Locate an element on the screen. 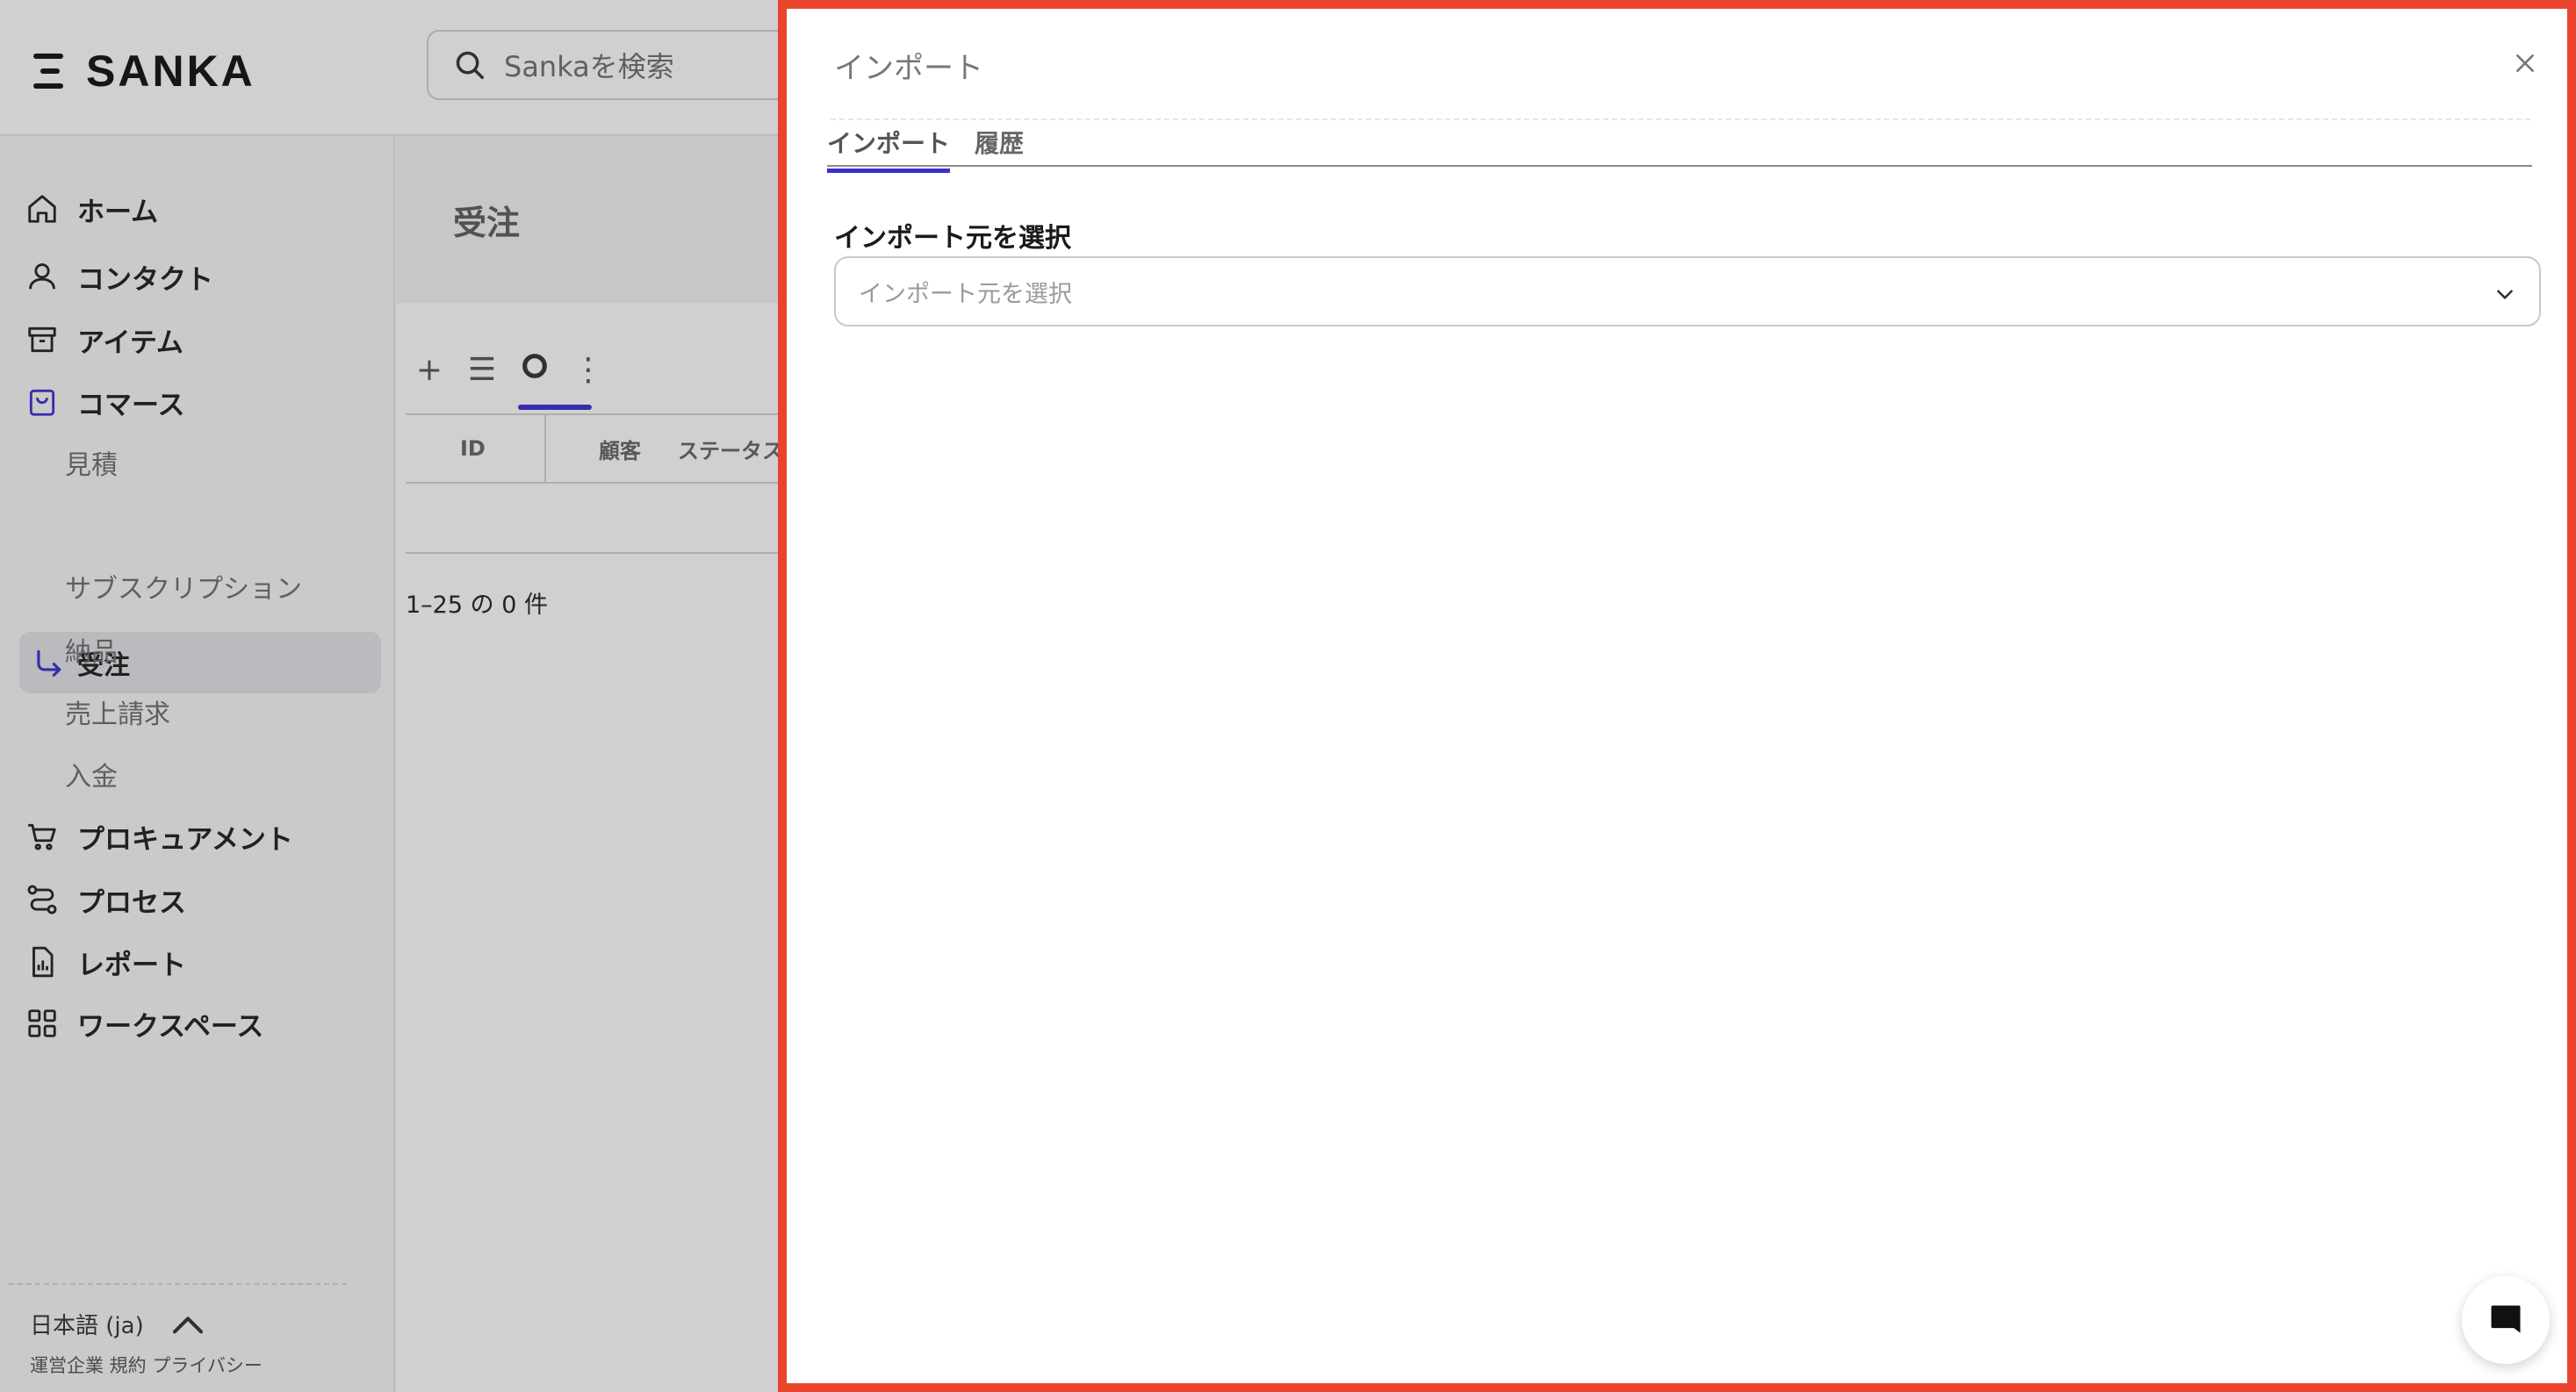 The image size is (2576, 1392). select-placeholder: インポート元を選択 is located at coordinates (965, 294).